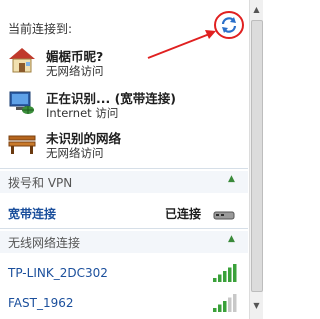 The image size is (320, 319). I want to click on house-icon, so click(22, 60).